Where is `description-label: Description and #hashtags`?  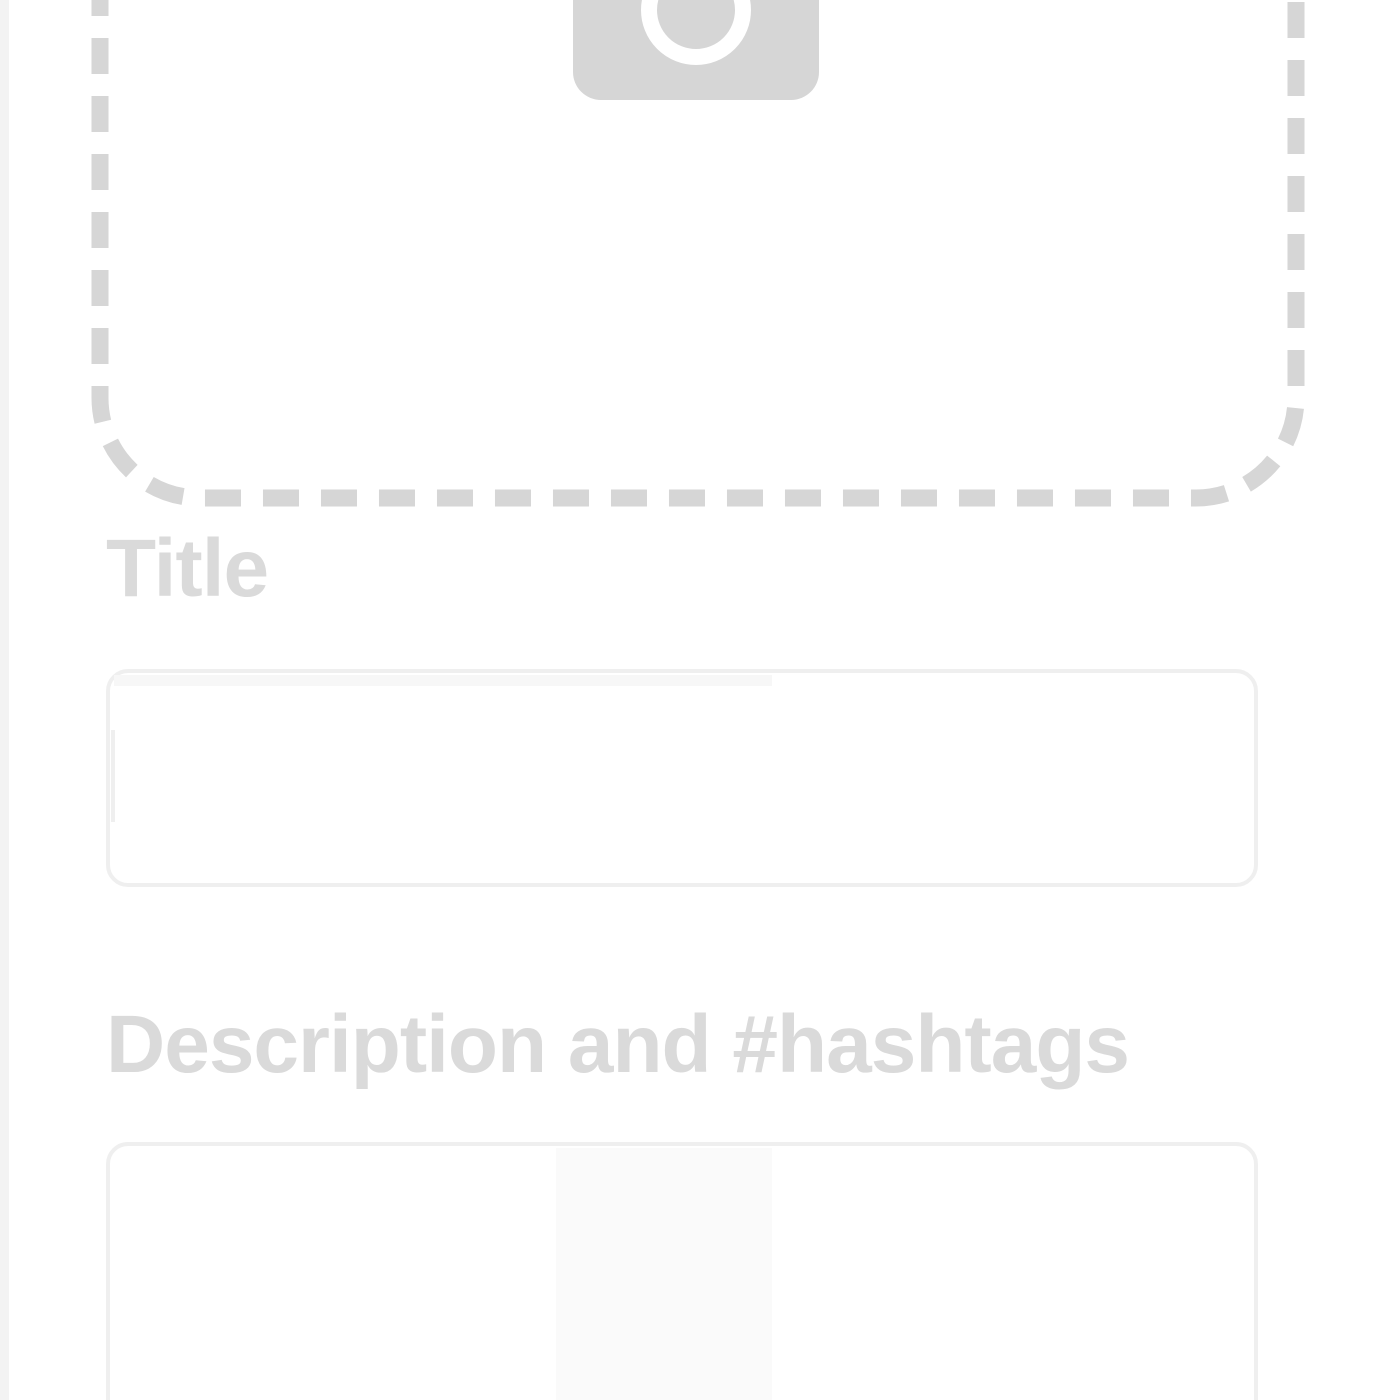
description-label: Description and #hashtags is located at coordinates (618, 1044).